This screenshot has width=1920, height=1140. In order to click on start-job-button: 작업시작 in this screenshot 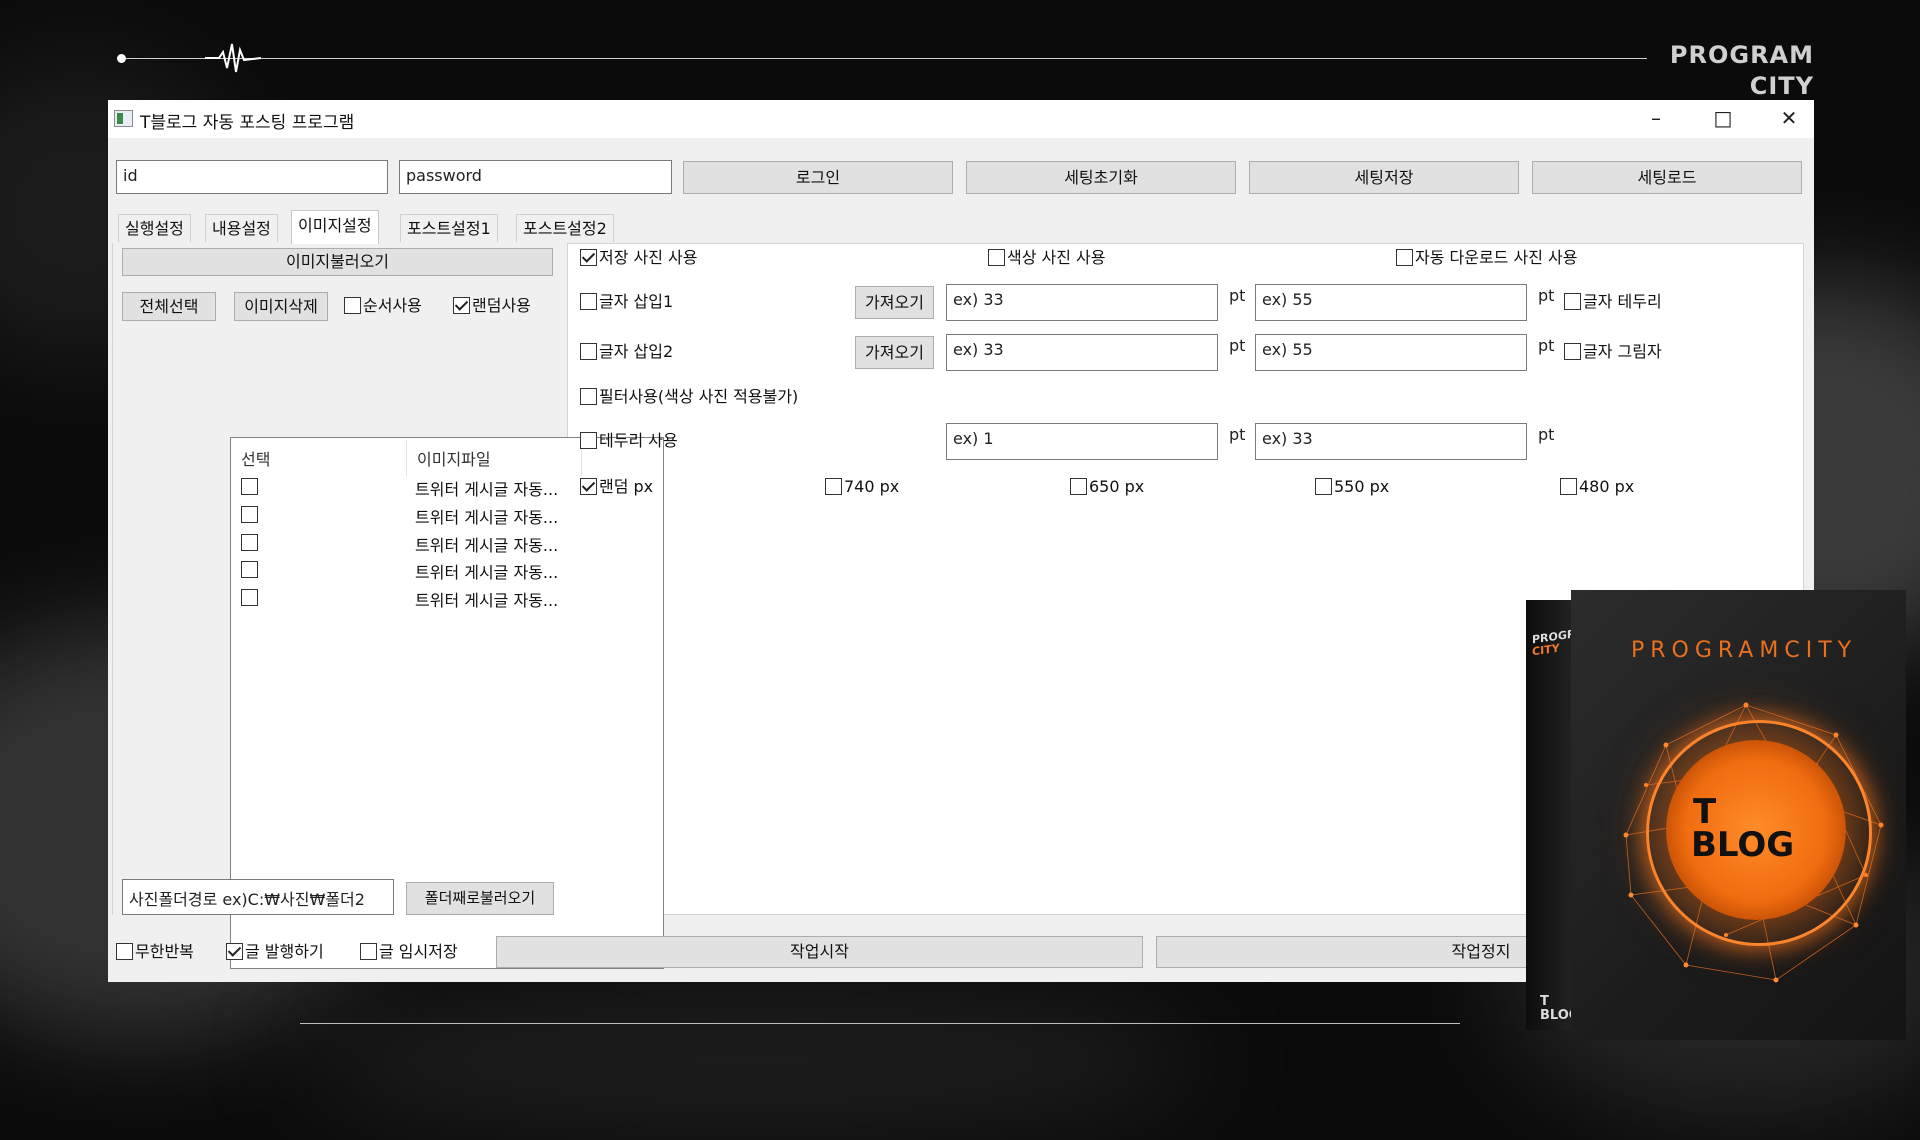, I will do `click(819, 952)`.